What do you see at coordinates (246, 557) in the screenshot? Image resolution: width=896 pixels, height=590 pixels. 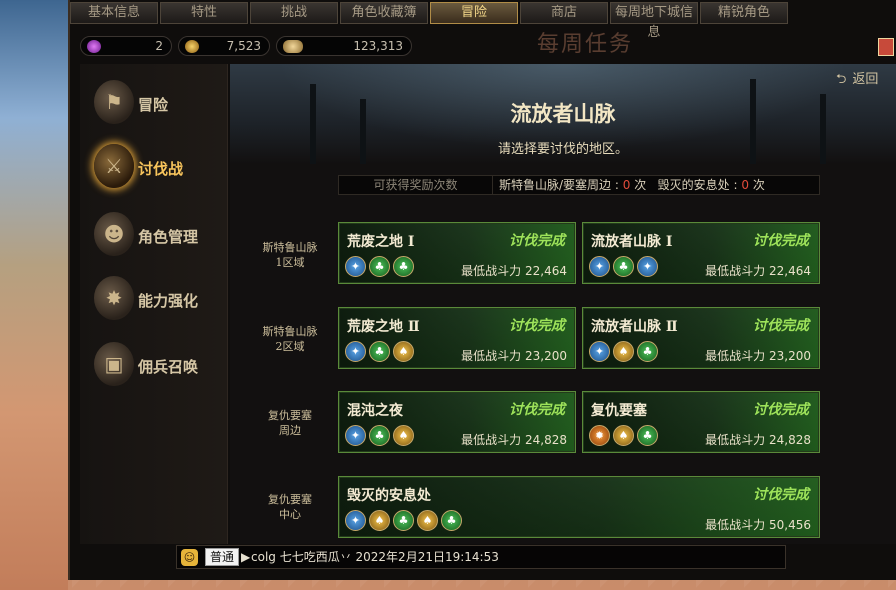 I see `play-arrow-icon: ▶` at bounding box center [246, 557].